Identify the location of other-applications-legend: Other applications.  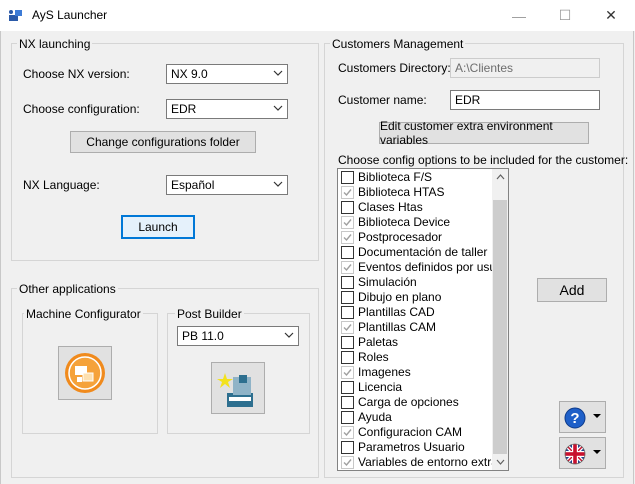
(67, 289).